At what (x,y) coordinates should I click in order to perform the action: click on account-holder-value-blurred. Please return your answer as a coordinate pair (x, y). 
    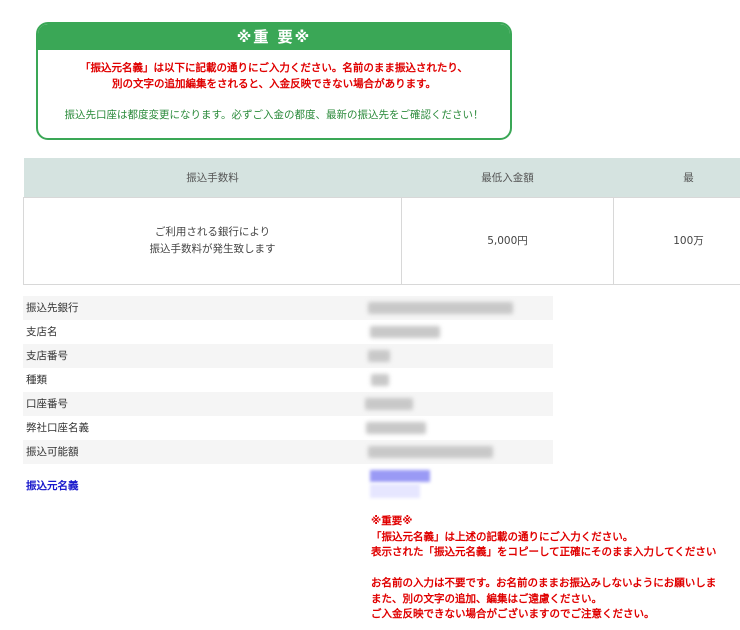
    Looking at the image, I should click on (396, 428).